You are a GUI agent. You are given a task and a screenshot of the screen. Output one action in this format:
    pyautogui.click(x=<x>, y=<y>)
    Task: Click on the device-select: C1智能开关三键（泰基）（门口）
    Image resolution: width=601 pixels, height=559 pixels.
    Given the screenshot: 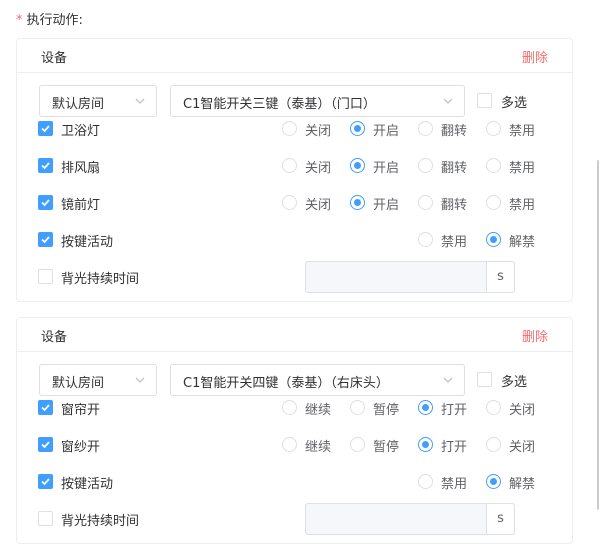 What is the action you would take?
    pyautogui.click(x=317, y=101)
    